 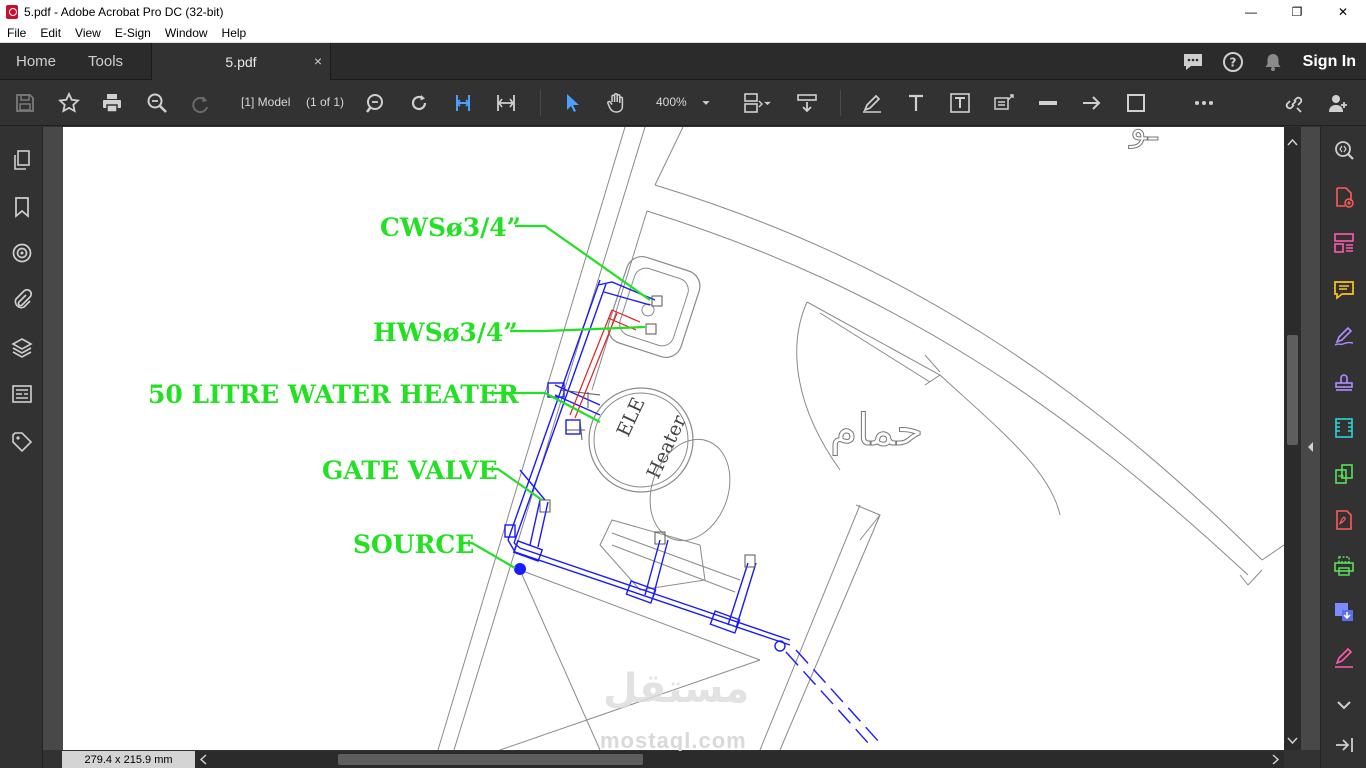 What do you see at coordinates (1193, 61) in the screenshot?
I see `comment-icon` at bounding box center [1193, 61].